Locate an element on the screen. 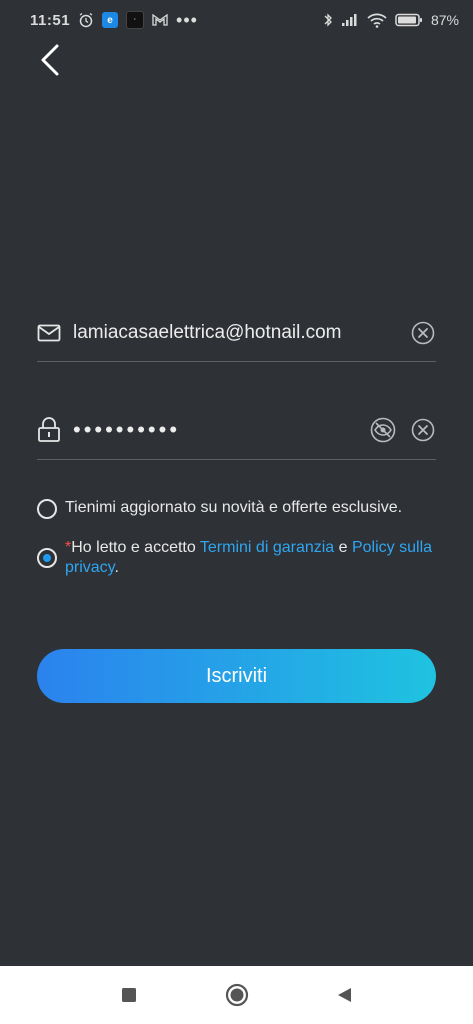 This screenshot has width=473, height=1024. battery-icon is located at coordinates (409, 20).